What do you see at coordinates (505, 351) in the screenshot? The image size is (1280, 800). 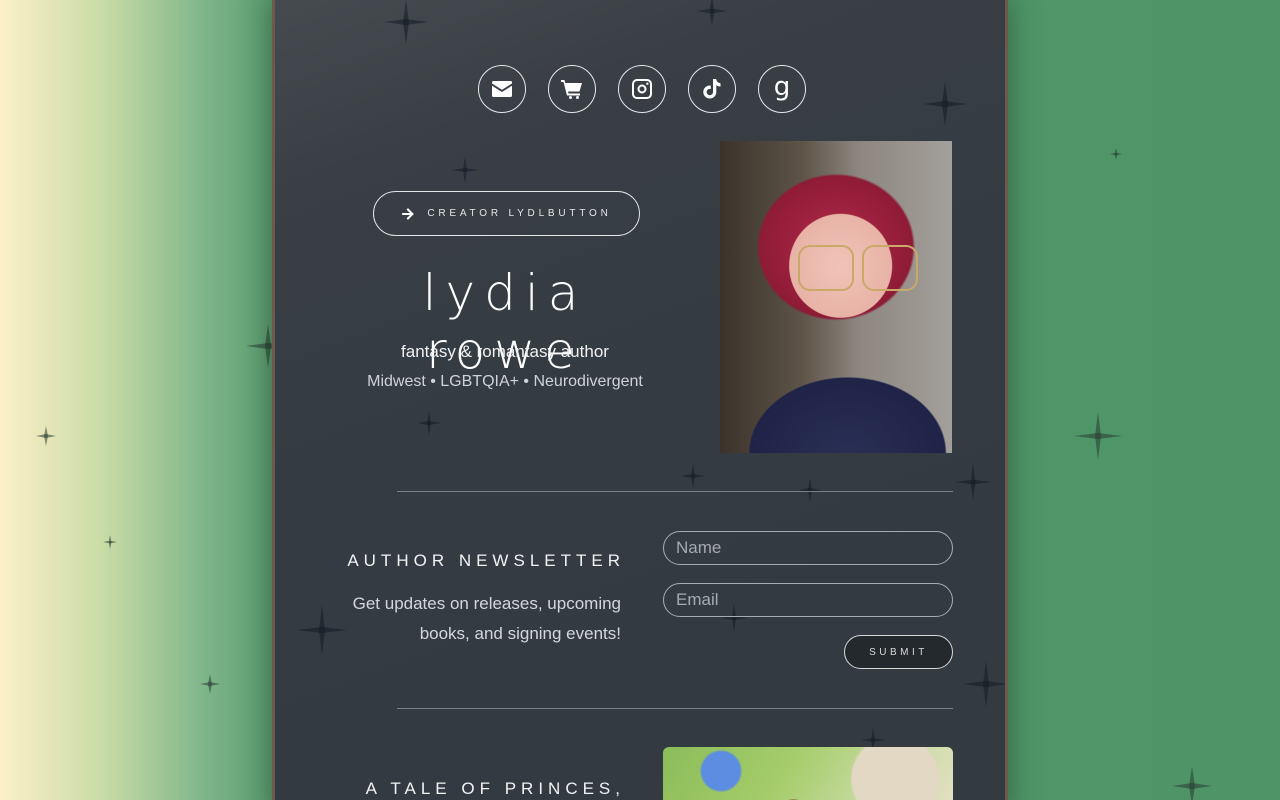 I see `author-tagline: fantasy & romantasy author` at bounding box center [505, 351].